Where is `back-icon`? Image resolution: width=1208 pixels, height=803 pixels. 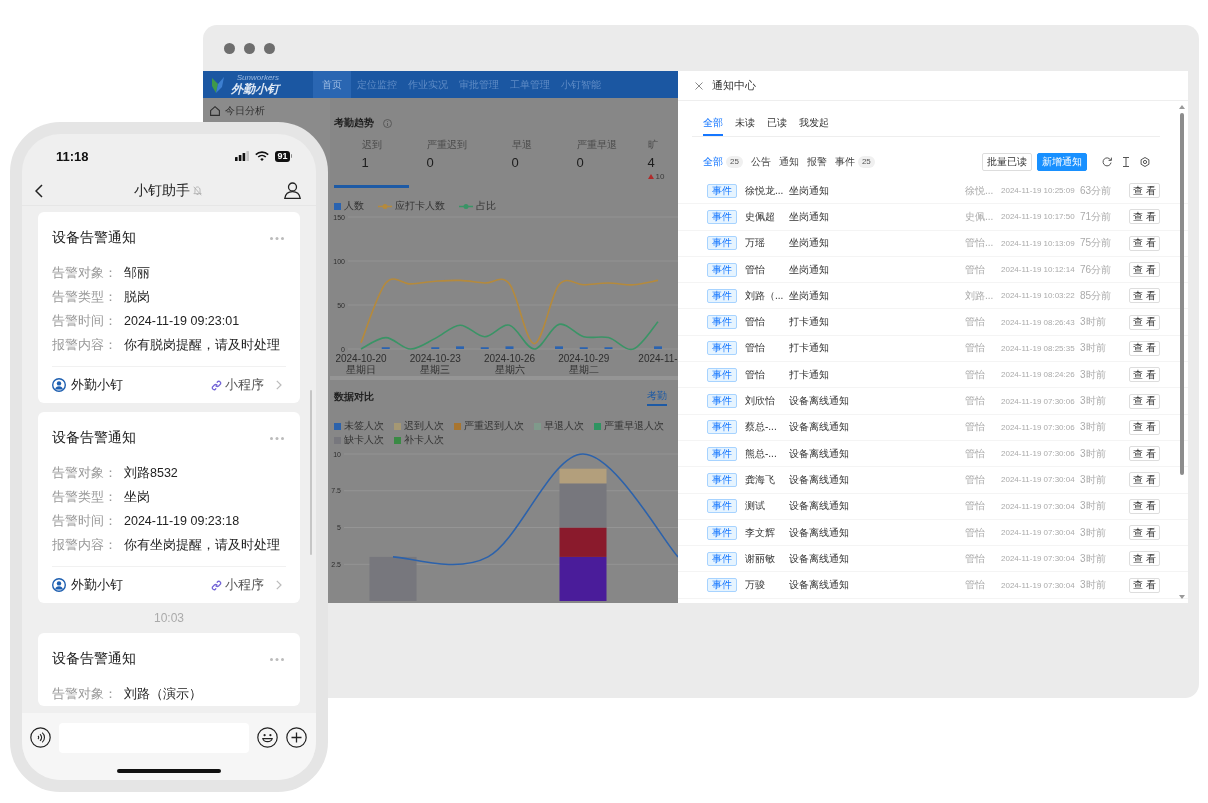
back-icon is located at coordinates (39, 190).